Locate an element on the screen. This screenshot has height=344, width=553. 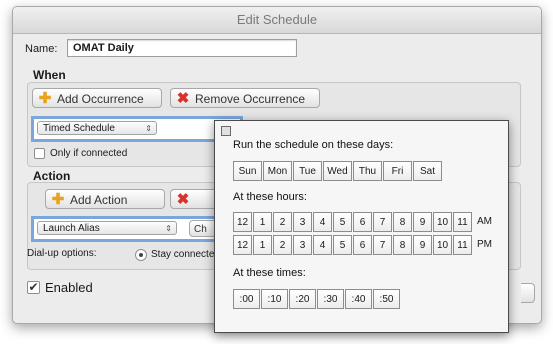
when-heading: When is located at coordinates (49, 75).